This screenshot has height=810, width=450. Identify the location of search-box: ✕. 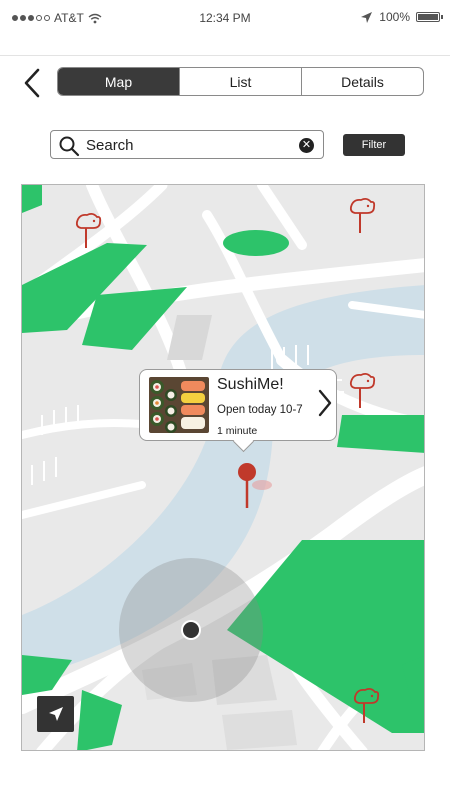
(187, 144).